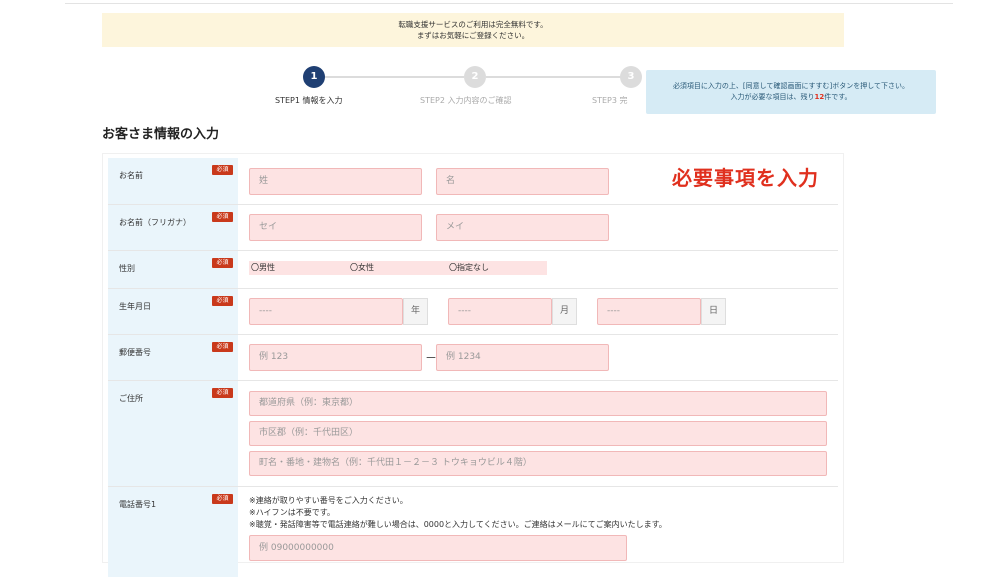  Describe the element at coordinates (314, 77) in the screenshot. I see `step-1-circle: 1` at that location.